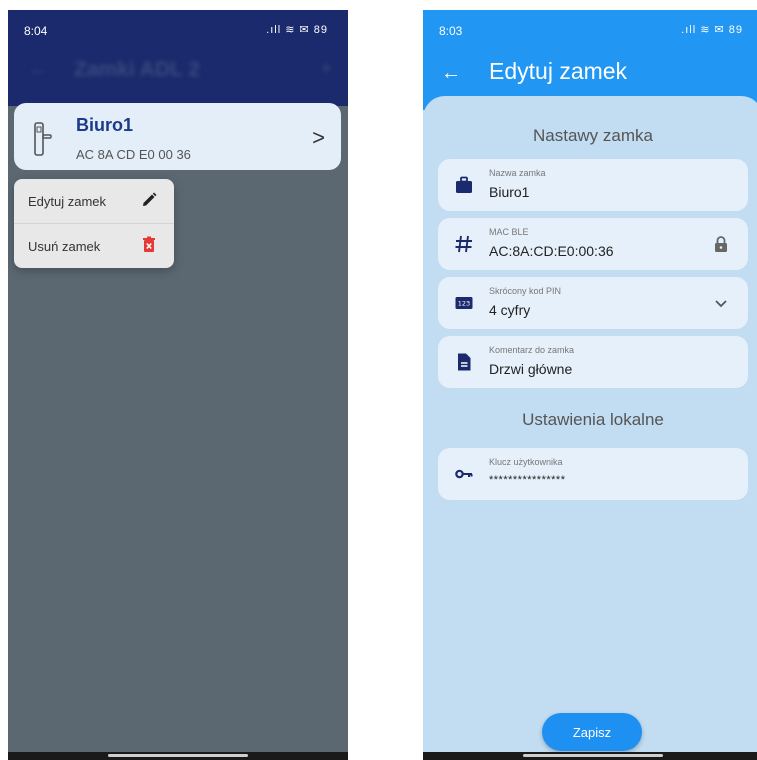  Describe the element at coordinates (464, 184) in the screenshot. I see `briefcase-icon` at that location.